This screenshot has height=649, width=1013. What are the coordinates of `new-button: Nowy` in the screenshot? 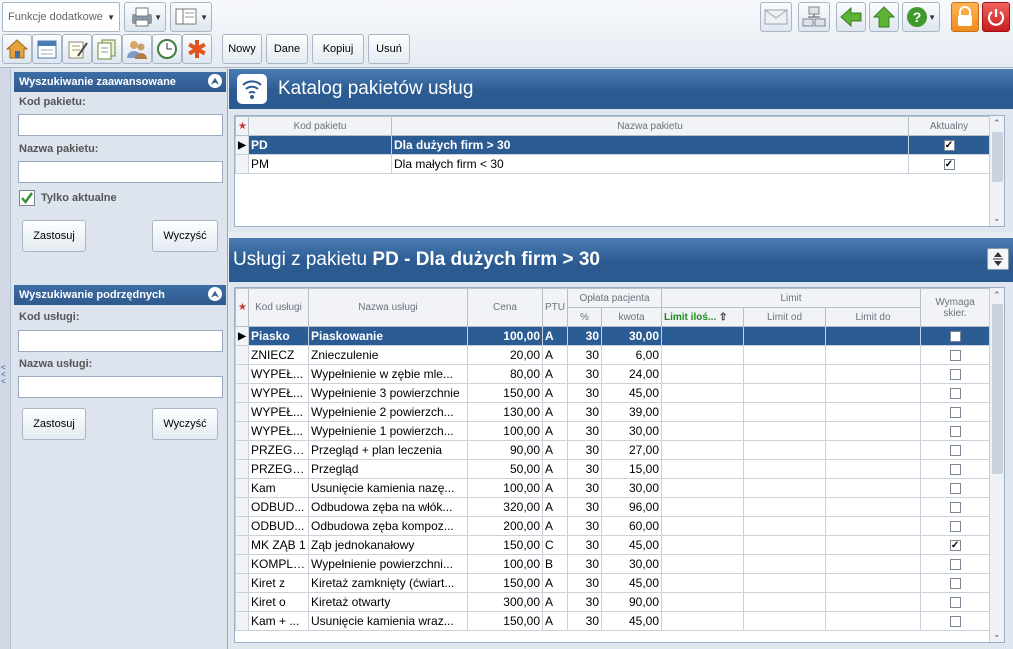 It's located at (242, 49).